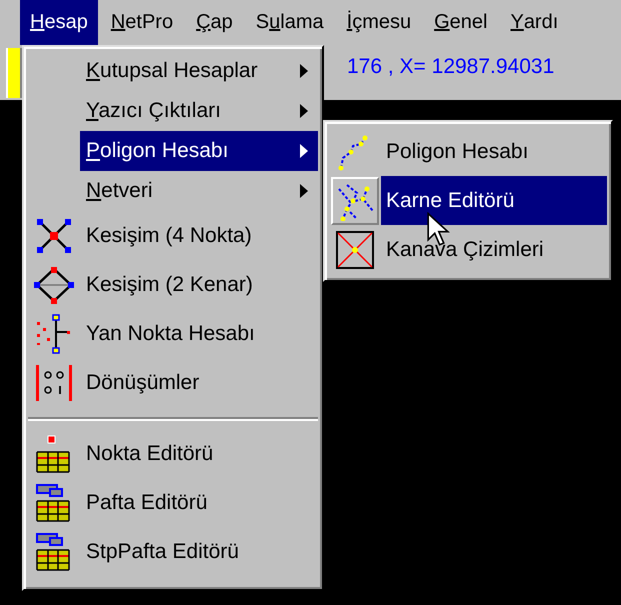  What do you see at coordinates (199, 235) in the screenshot?
I see `menu-item: Kesişim (4 Nokta)` at bounding box center [199, 235].